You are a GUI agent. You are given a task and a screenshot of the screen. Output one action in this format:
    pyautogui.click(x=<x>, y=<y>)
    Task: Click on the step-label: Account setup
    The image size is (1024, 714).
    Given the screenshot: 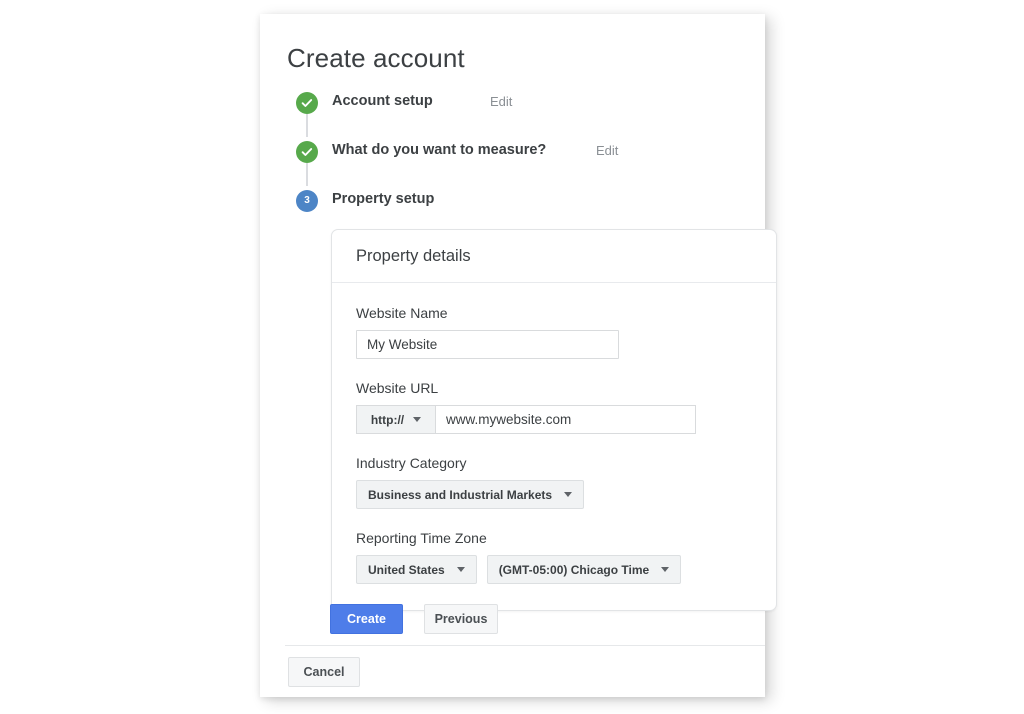 What is the action you would take?
    pyautogui.click(x=382, y=101)
    